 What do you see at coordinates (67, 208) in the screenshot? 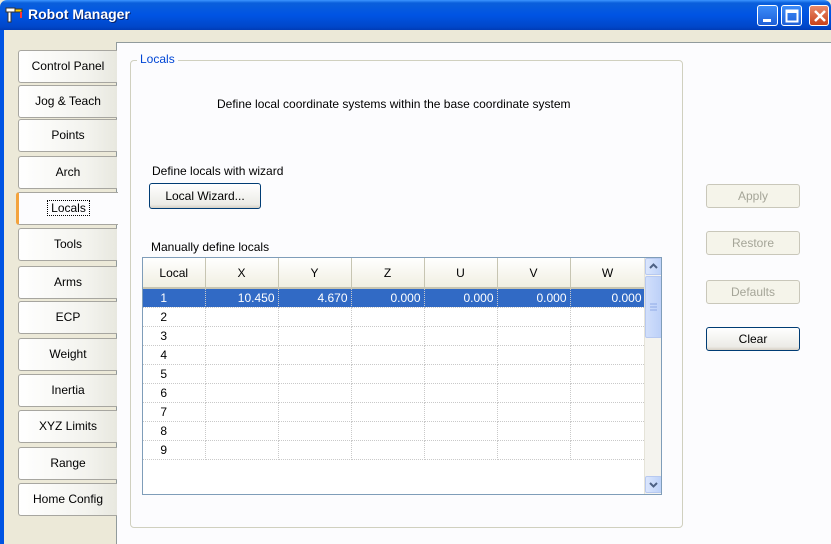
I see `tab-locals: Locals` at bounding box center [67, 208].